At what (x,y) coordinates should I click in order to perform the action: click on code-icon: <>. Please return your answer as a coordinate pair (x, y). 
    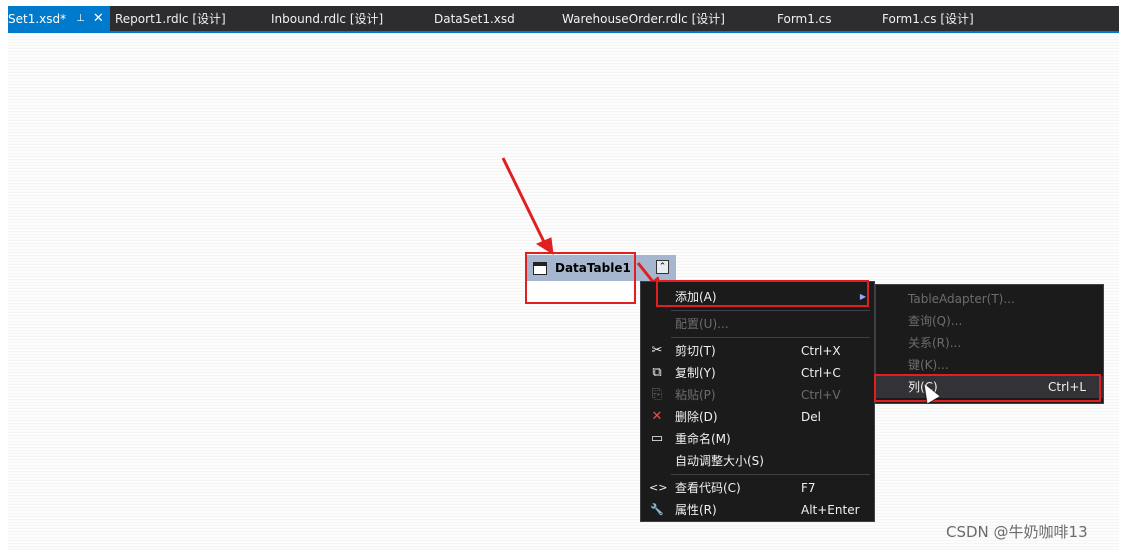
    Looking at the image, I should click on (658, 487).